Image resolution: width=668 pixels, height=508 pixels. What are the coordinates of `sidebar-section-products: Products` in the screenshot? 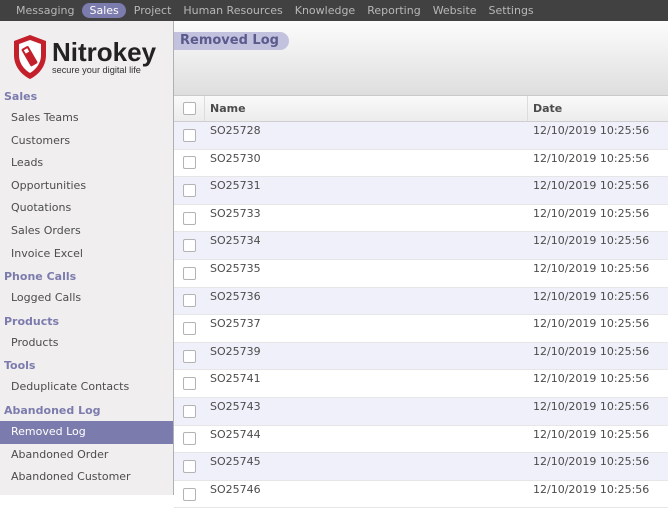 It's located at (32, 321).